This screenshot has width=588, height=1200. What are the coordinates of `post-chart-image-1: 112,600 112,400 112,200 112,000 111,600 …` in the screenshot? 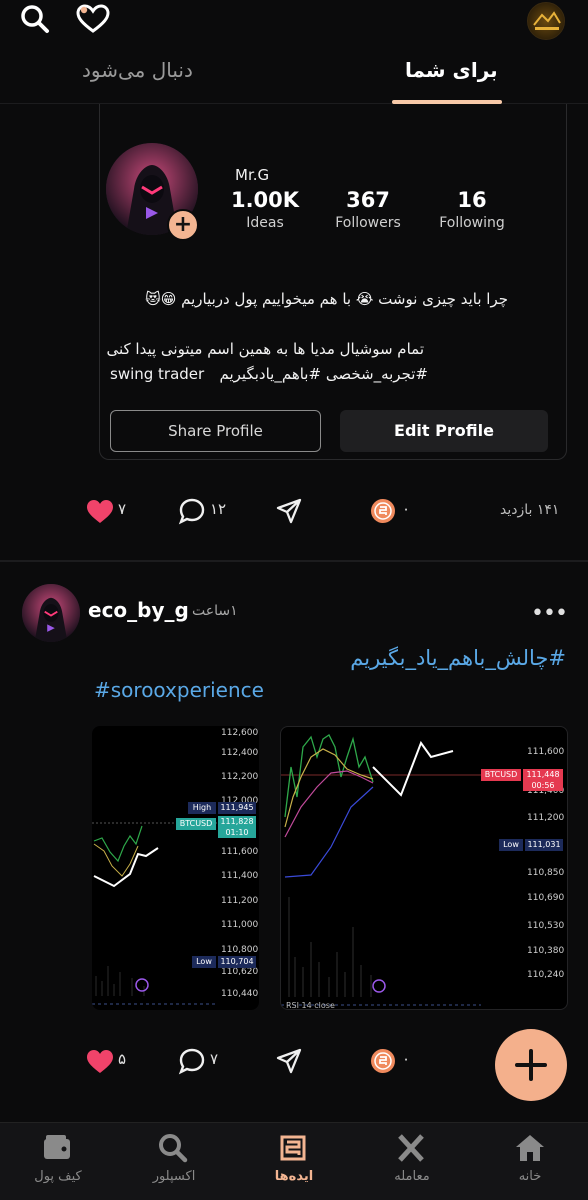 It's located at (175, 868).